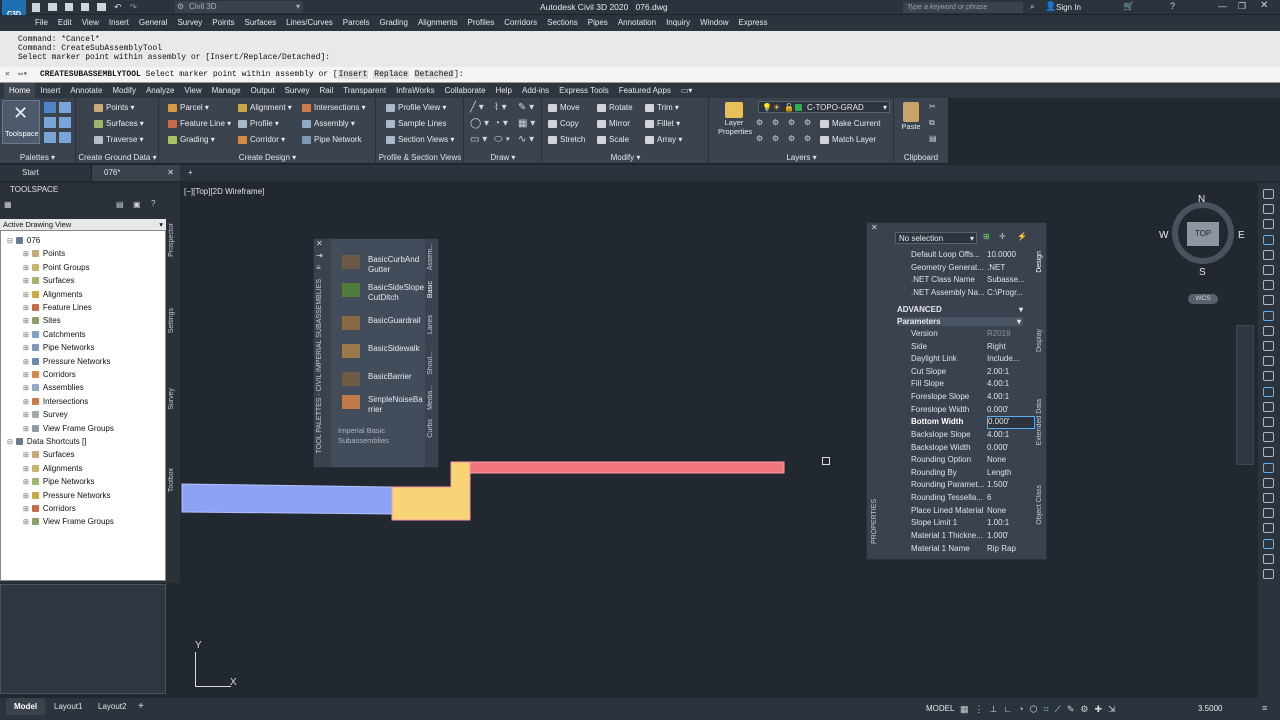 Image resolution: width=1280 pixels, height=720 pixels. I want to click on hatch-icon: ▦ ▾, so click(528, 124).